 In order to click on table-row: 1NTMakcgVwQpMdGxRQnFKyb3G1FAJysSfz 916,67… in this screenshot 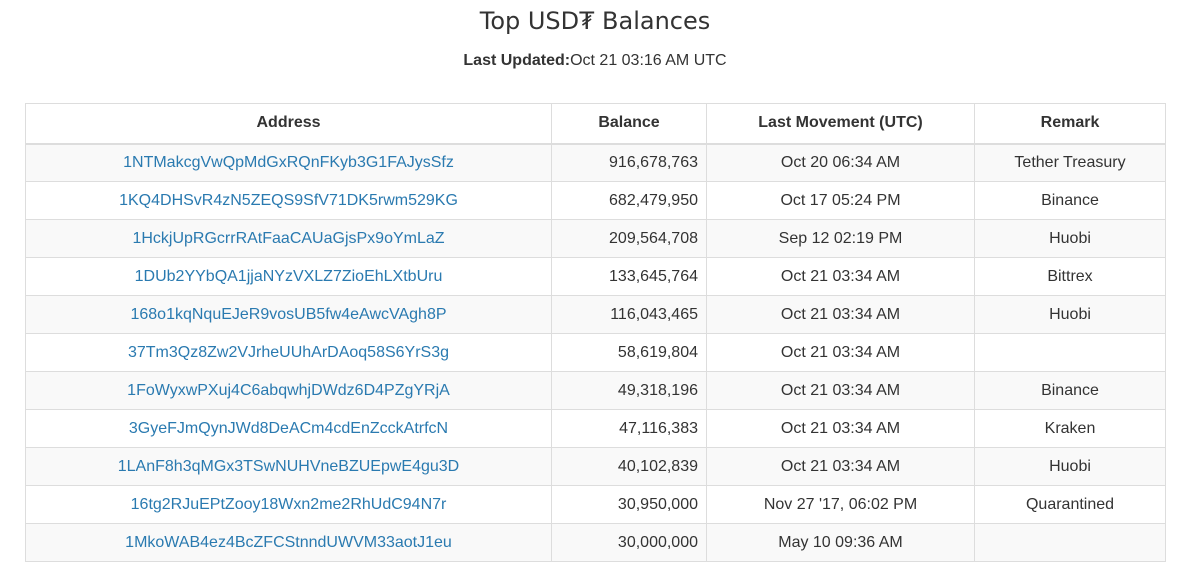, I will do `click(595, 162)`.